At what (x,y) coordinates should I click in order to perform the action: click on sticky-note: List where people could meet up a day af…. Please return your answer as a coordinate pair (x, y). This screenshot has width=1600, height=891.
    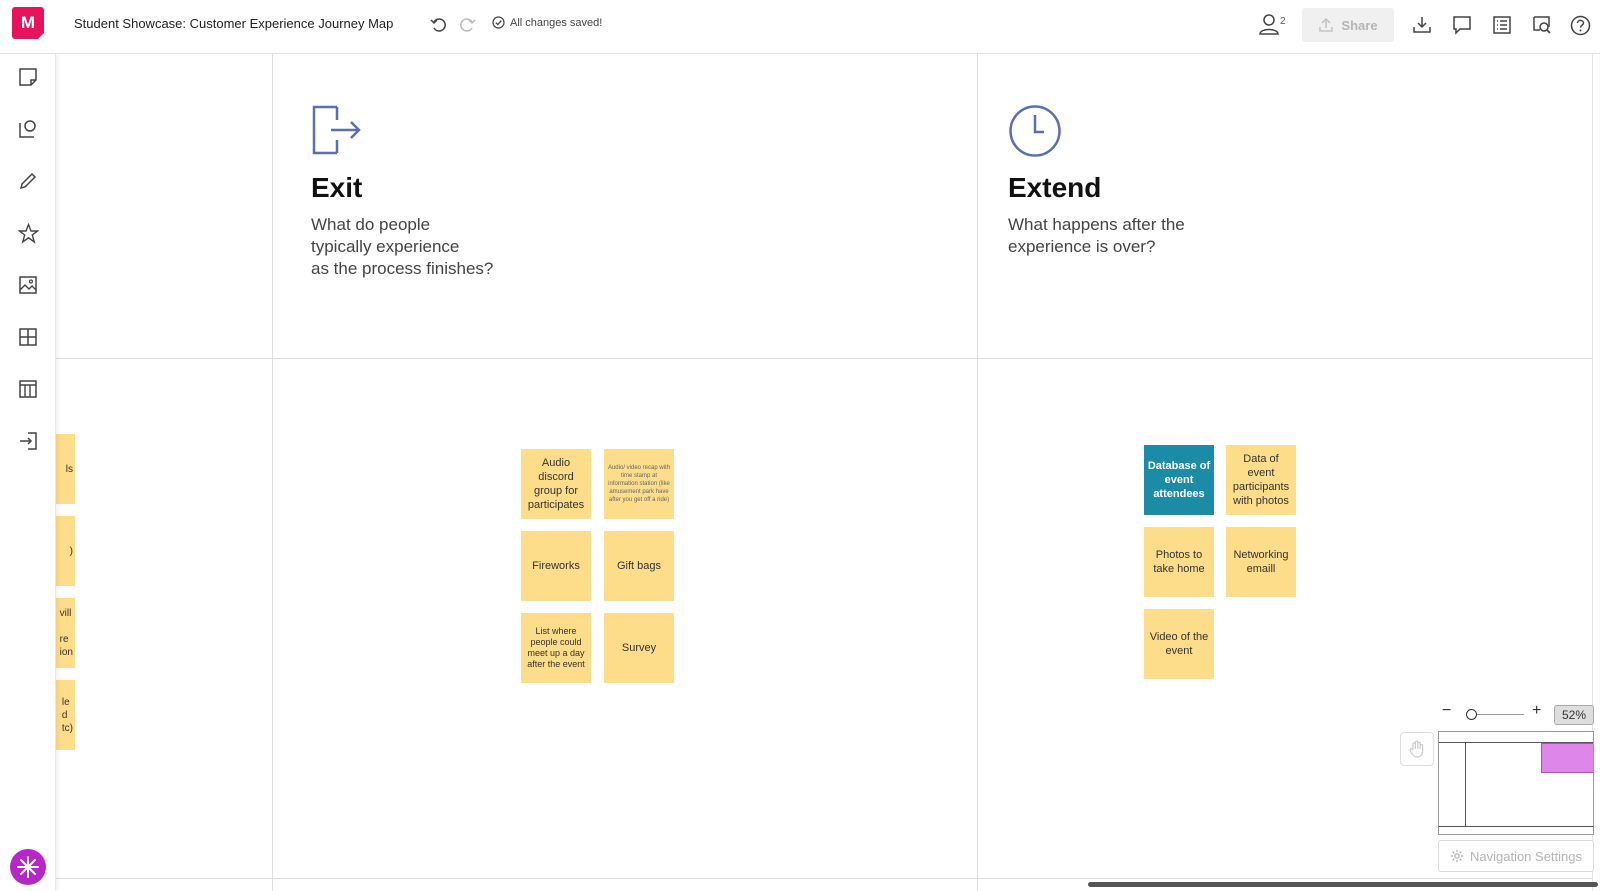
    Looking at the image, I should click on (556, 648).